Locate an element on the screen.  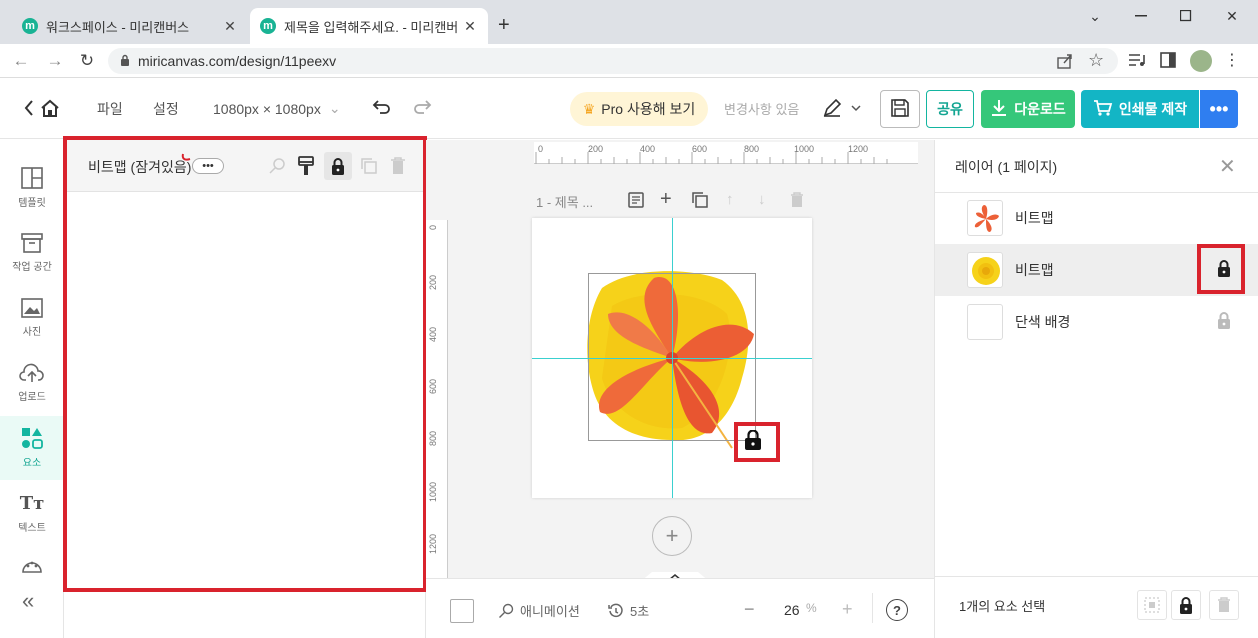
zoom-unit: % is located at coordinates (811, 608).